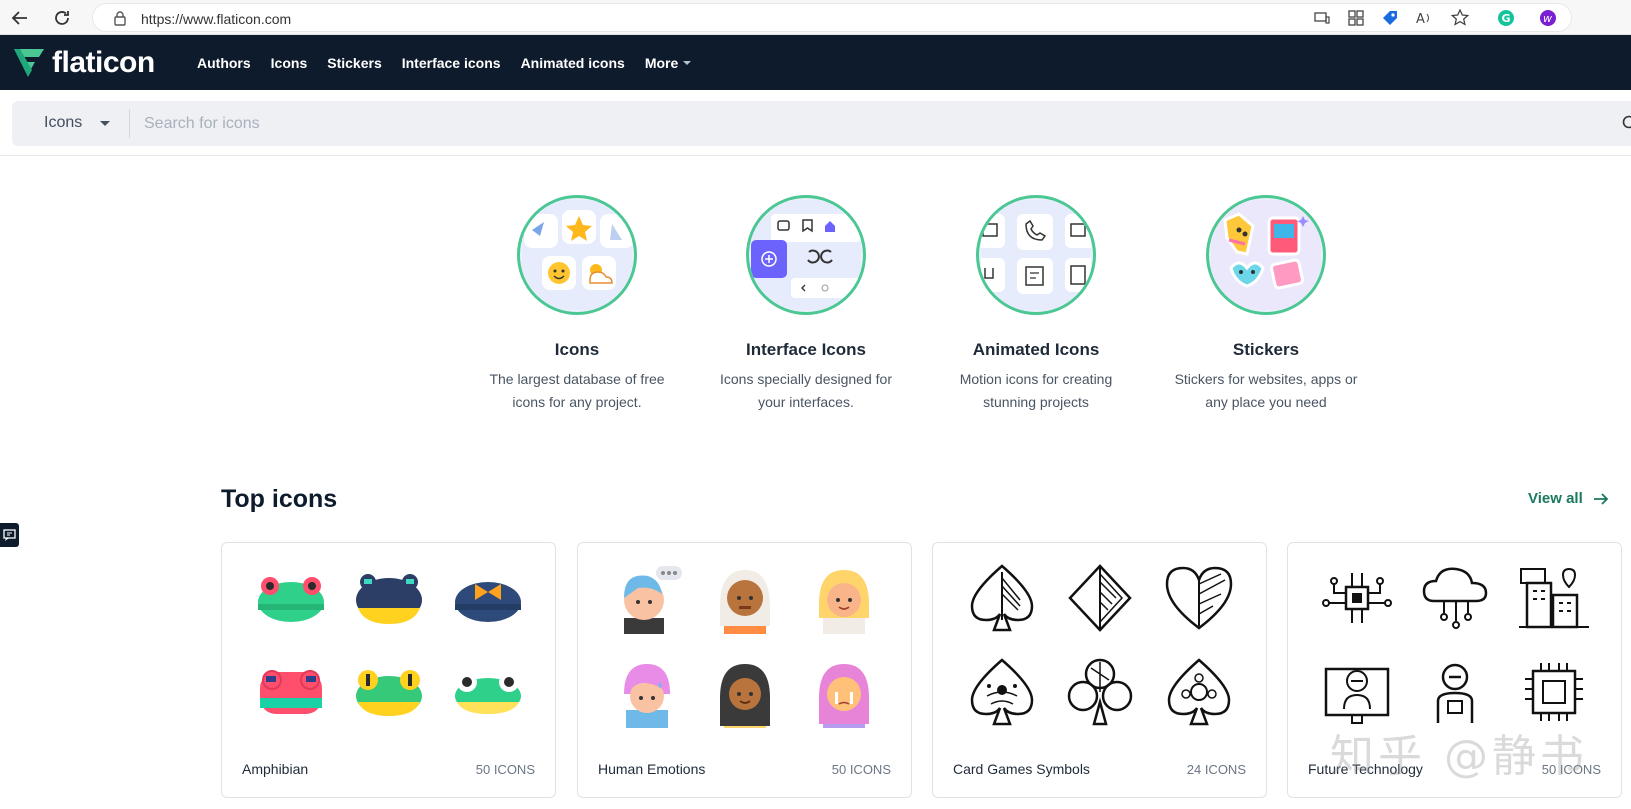 This screenshot has height=809, width=1631. Describe the element at coordinates (577, 402) in the screenshot. I see `description-line: icons for any project.` at that location.